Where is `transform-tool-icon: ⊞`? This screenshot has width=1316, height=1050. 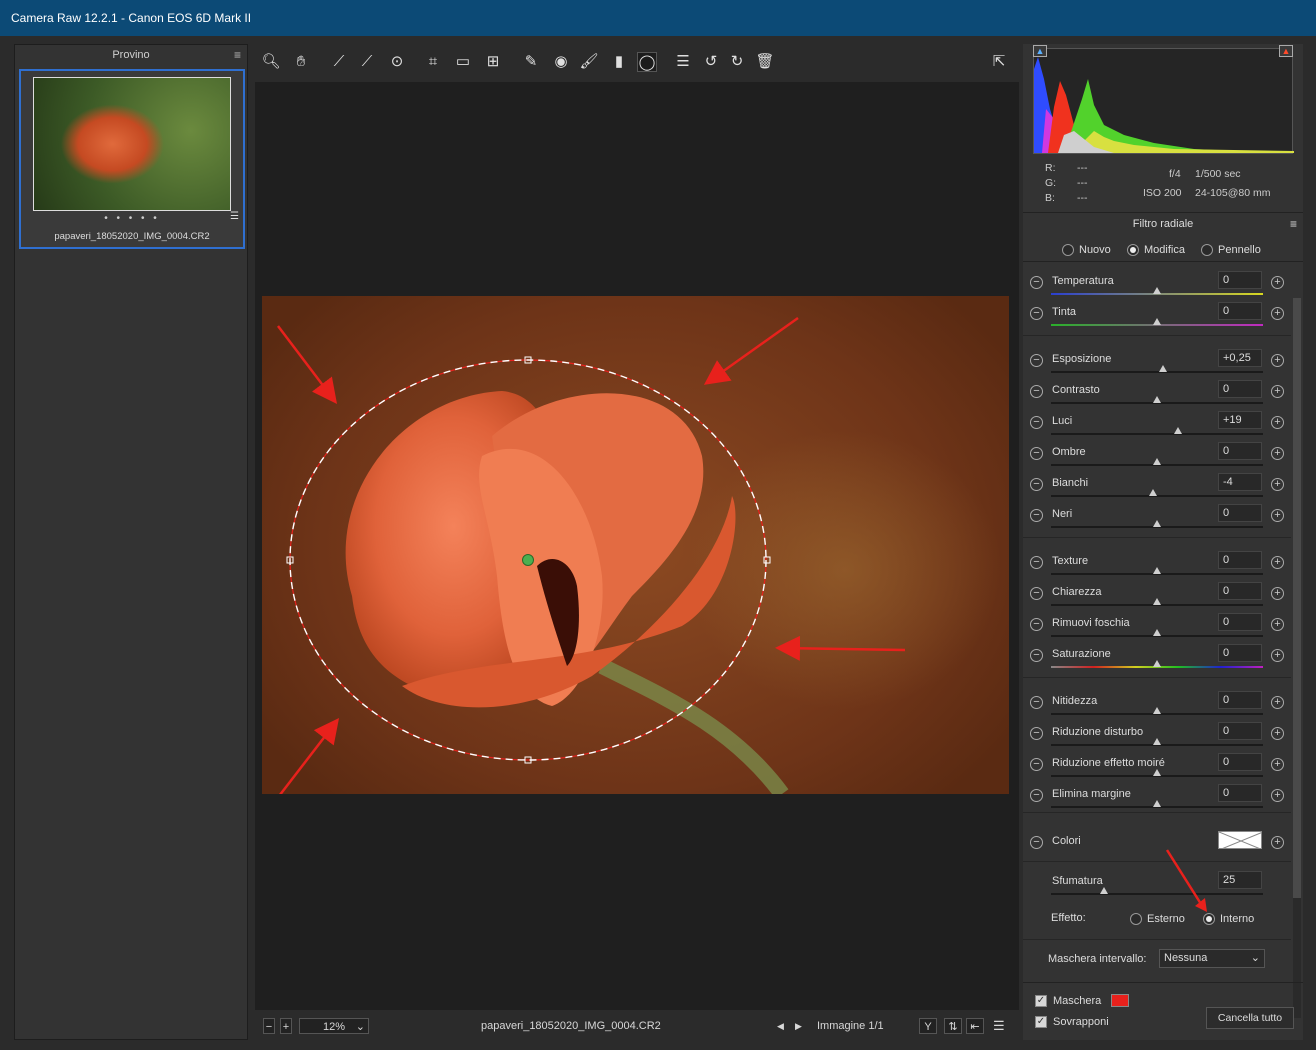 transform-tool-icon: ⊞ is located at coordinates (493, 62).